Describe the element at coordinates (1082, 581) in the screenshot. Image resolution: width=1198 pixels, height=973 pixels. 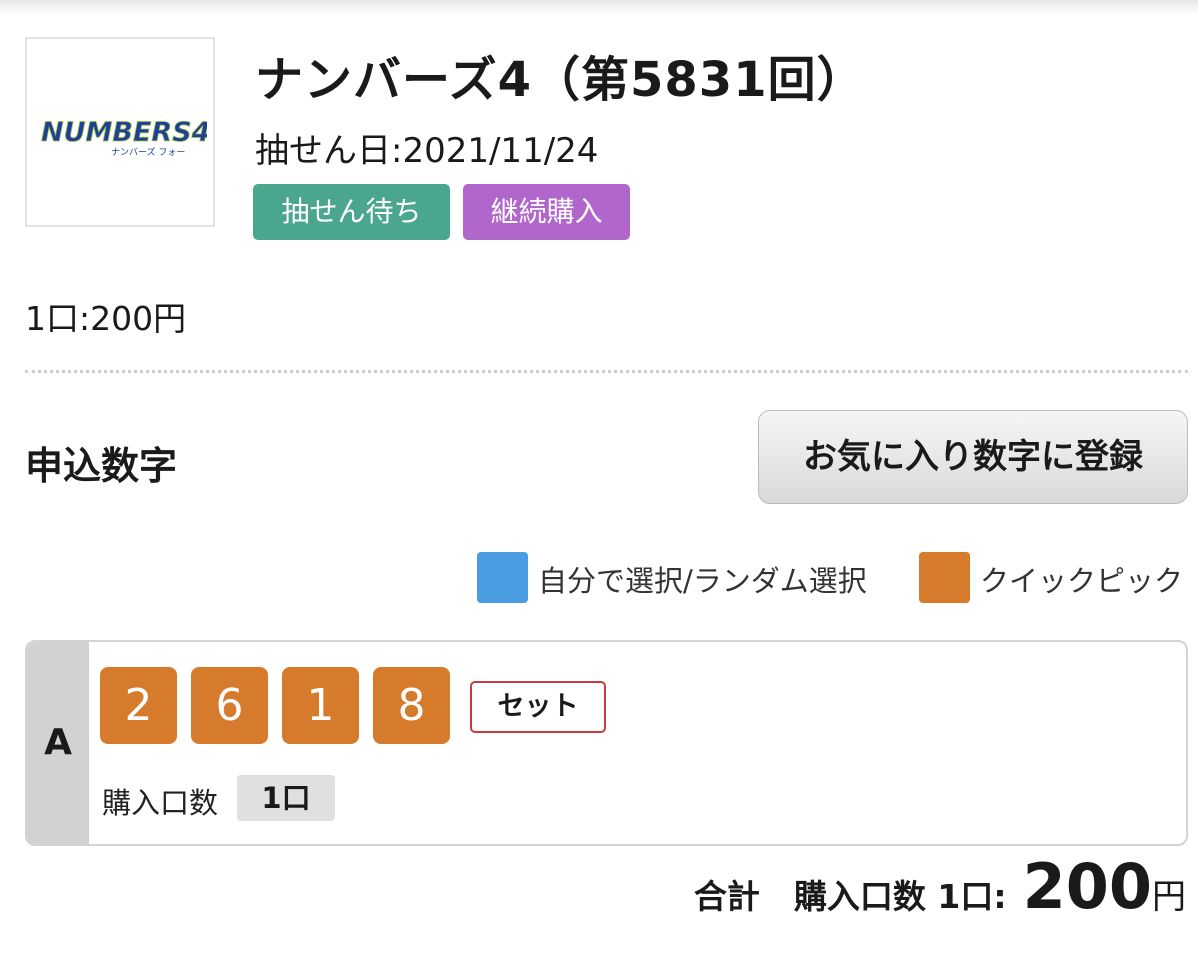
I see `legend-label-quickpick: クイックピック` at that location.